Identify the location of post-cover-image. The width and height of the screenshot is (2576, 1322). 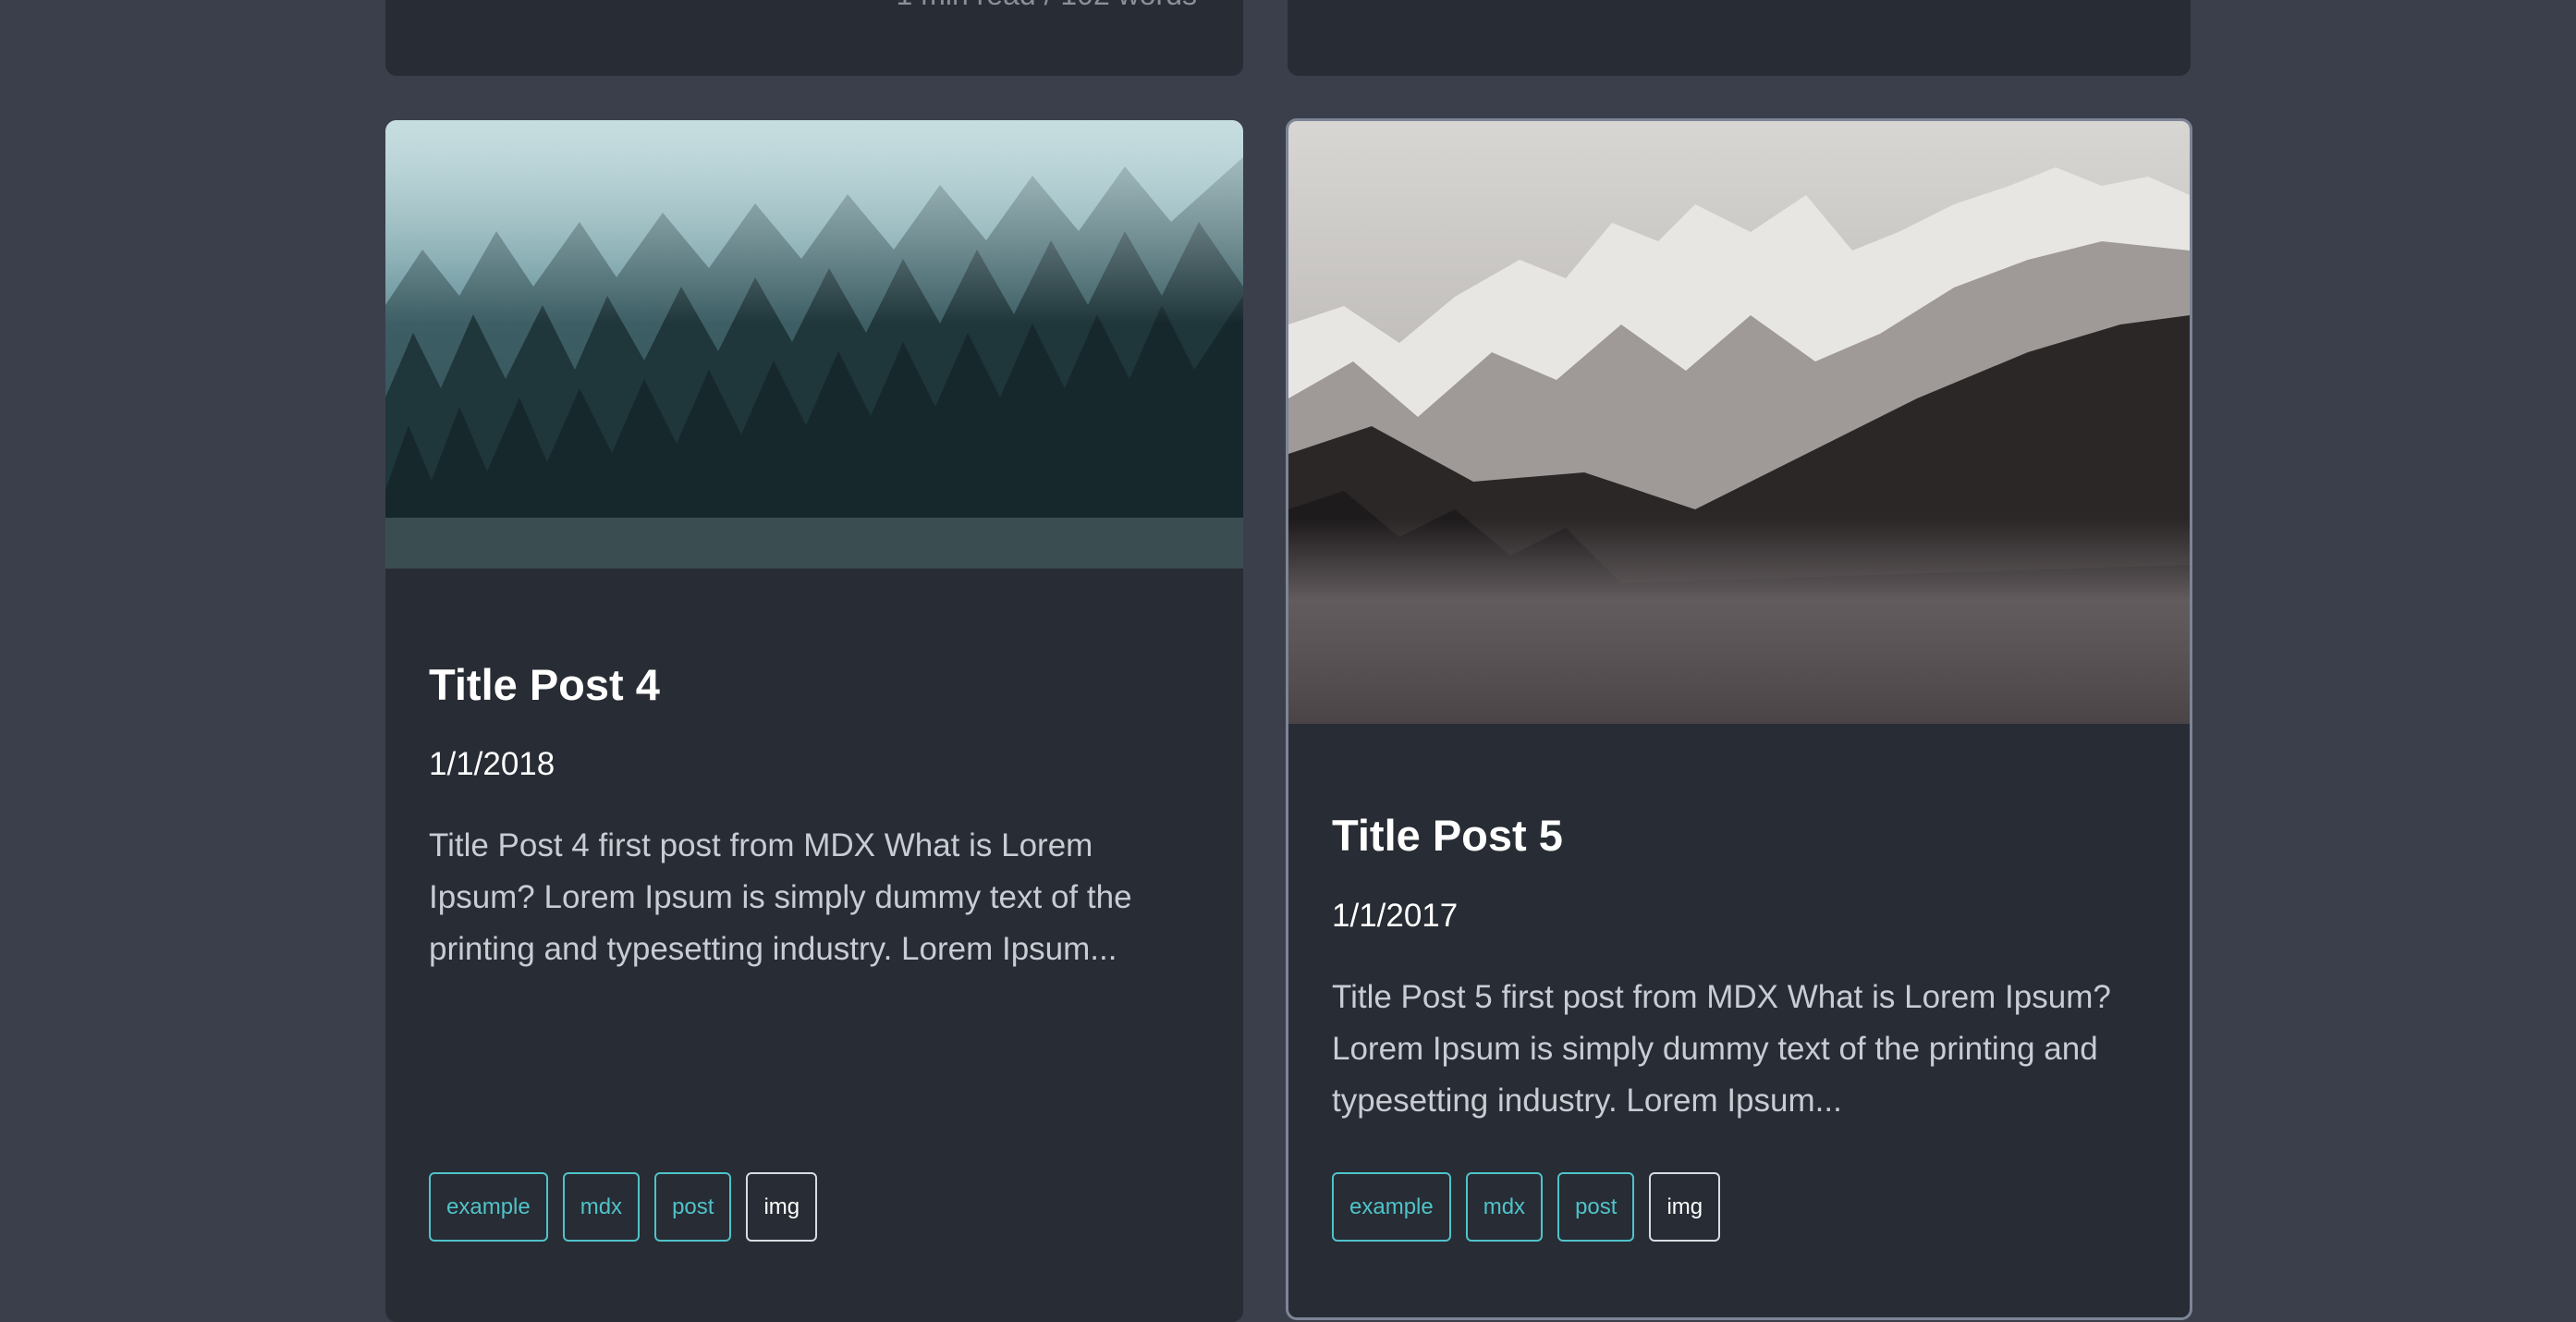
(814, 344).